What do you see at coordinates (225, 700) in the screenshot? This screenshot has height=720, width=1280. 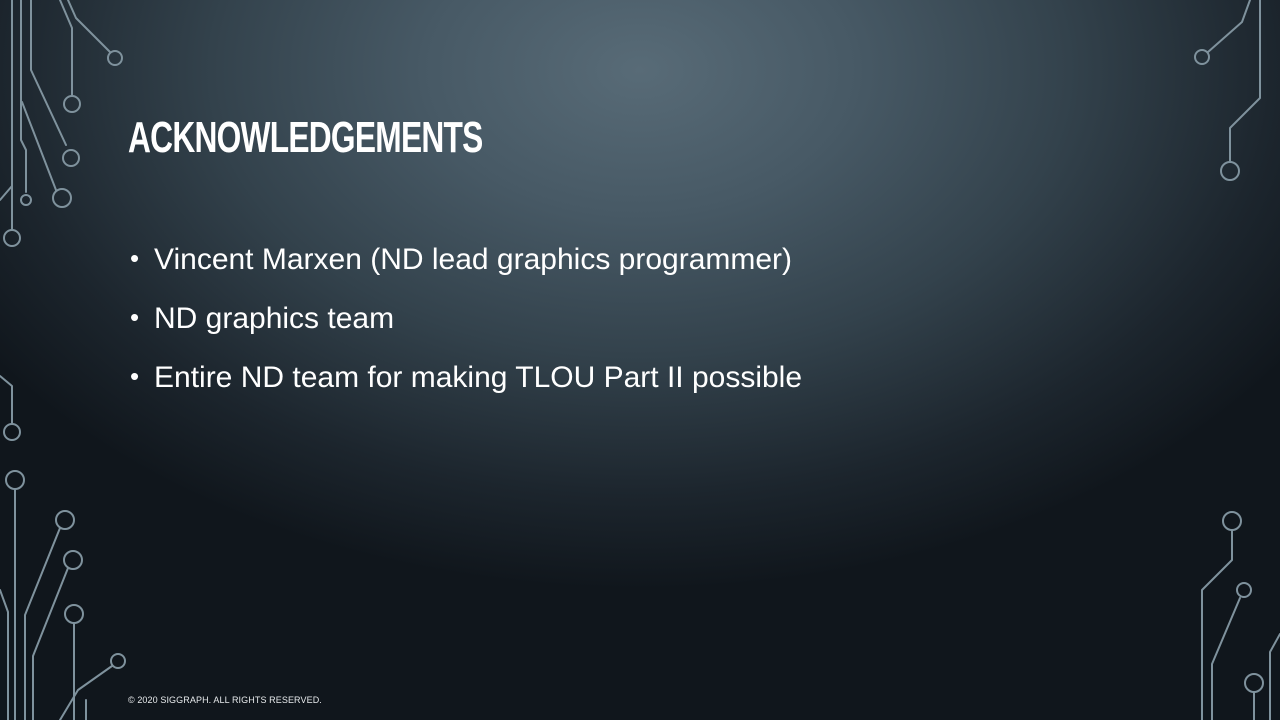 I see `copyright-footer: © 2020 SIGGRAPH. ALL RIGHTS RESERVED.` at bounding box center [225, 700].